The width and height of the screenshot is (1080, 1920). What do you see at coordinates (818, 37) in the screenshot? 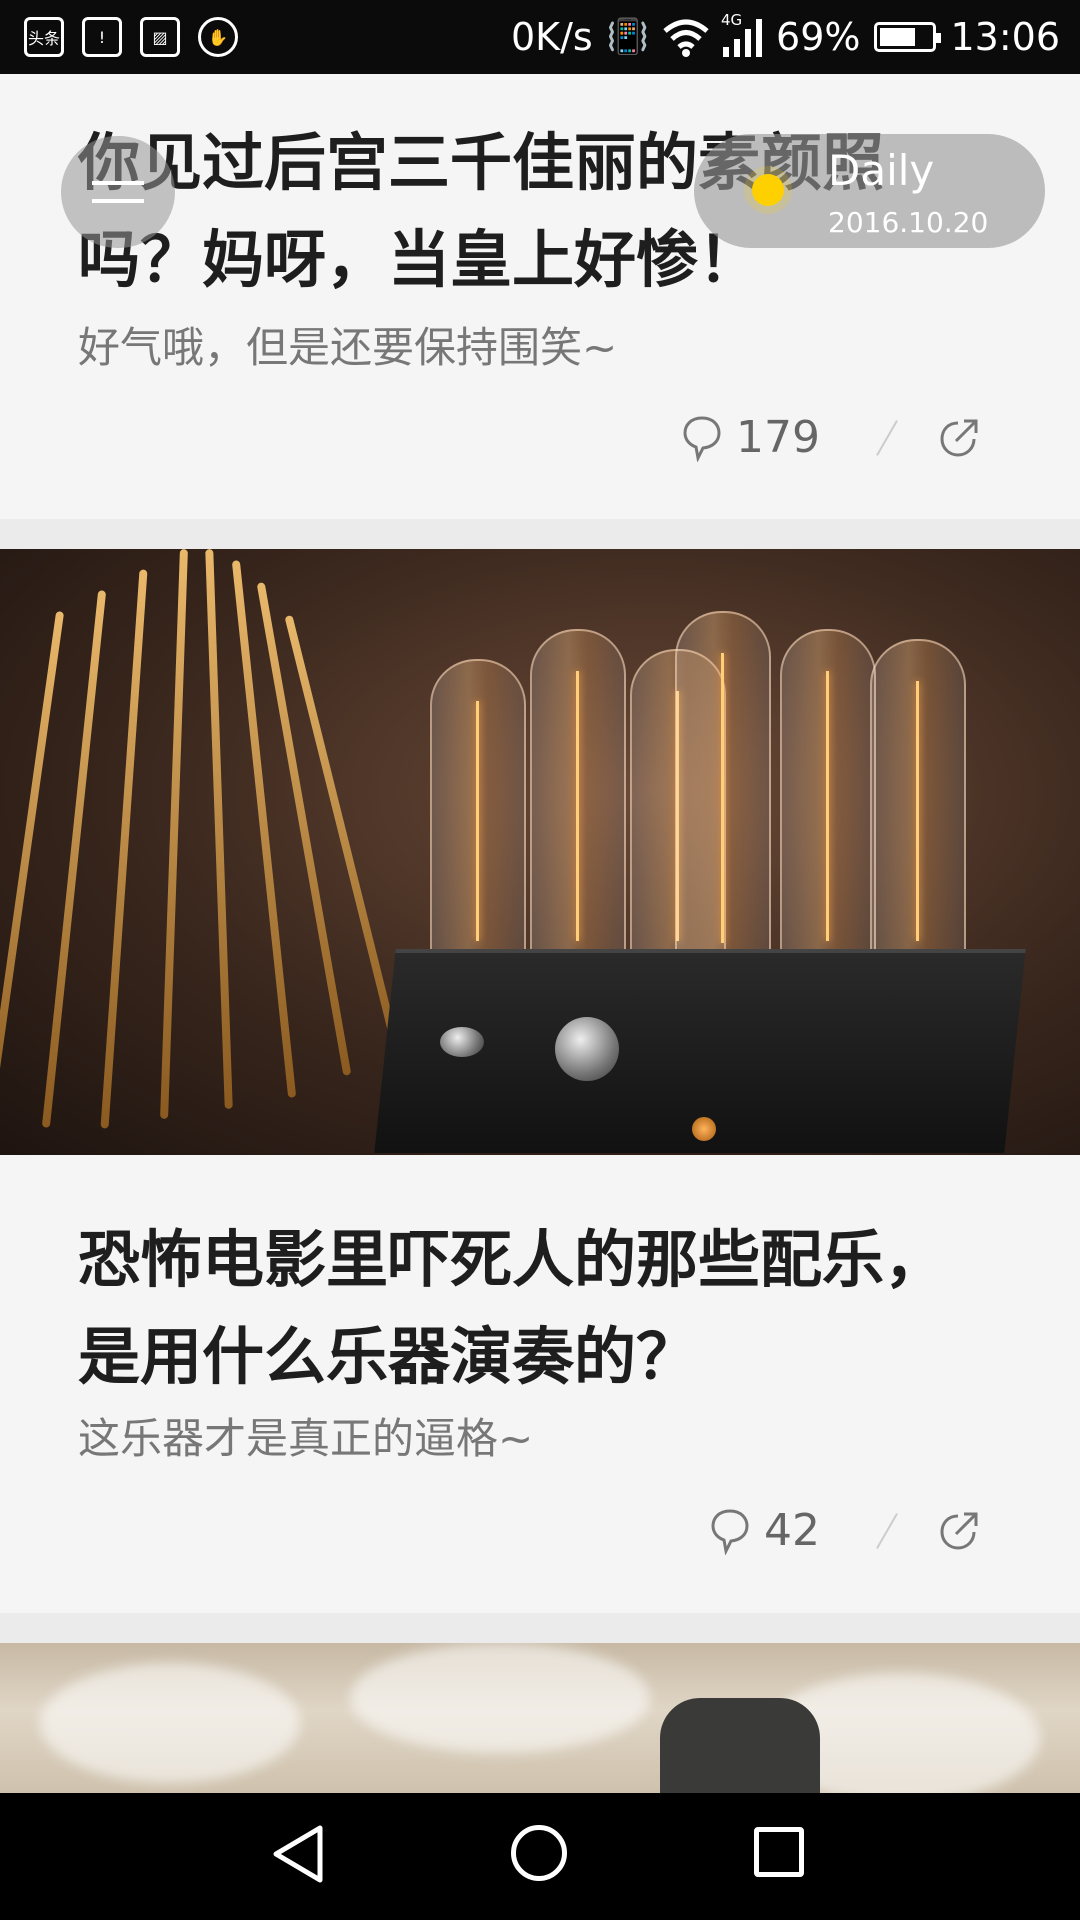
I see `battery-percent: 69%` at bounding box center [818, 37].